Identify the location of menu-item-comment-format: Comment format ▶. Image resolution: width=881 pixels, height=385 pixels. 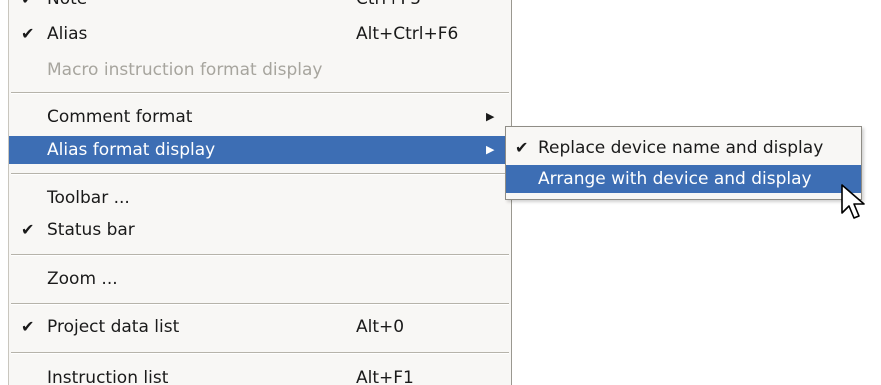
(260, 117).